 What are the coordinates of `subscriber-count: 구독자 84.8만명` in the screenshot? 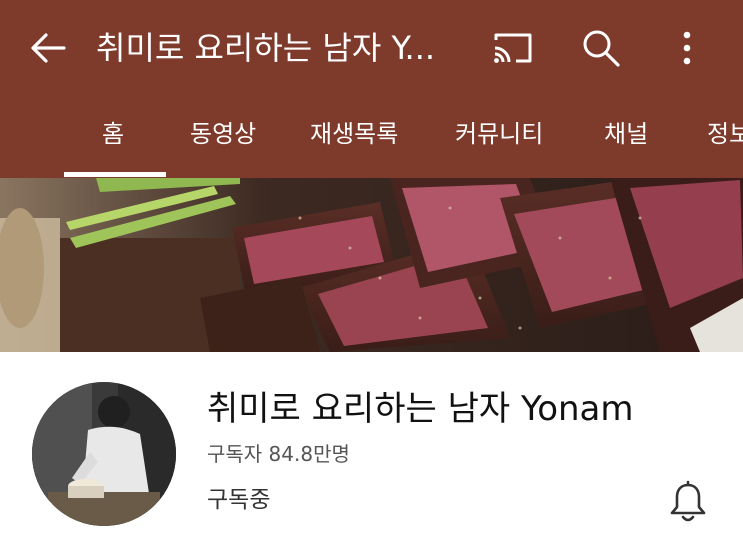 It's located at (278, 454).